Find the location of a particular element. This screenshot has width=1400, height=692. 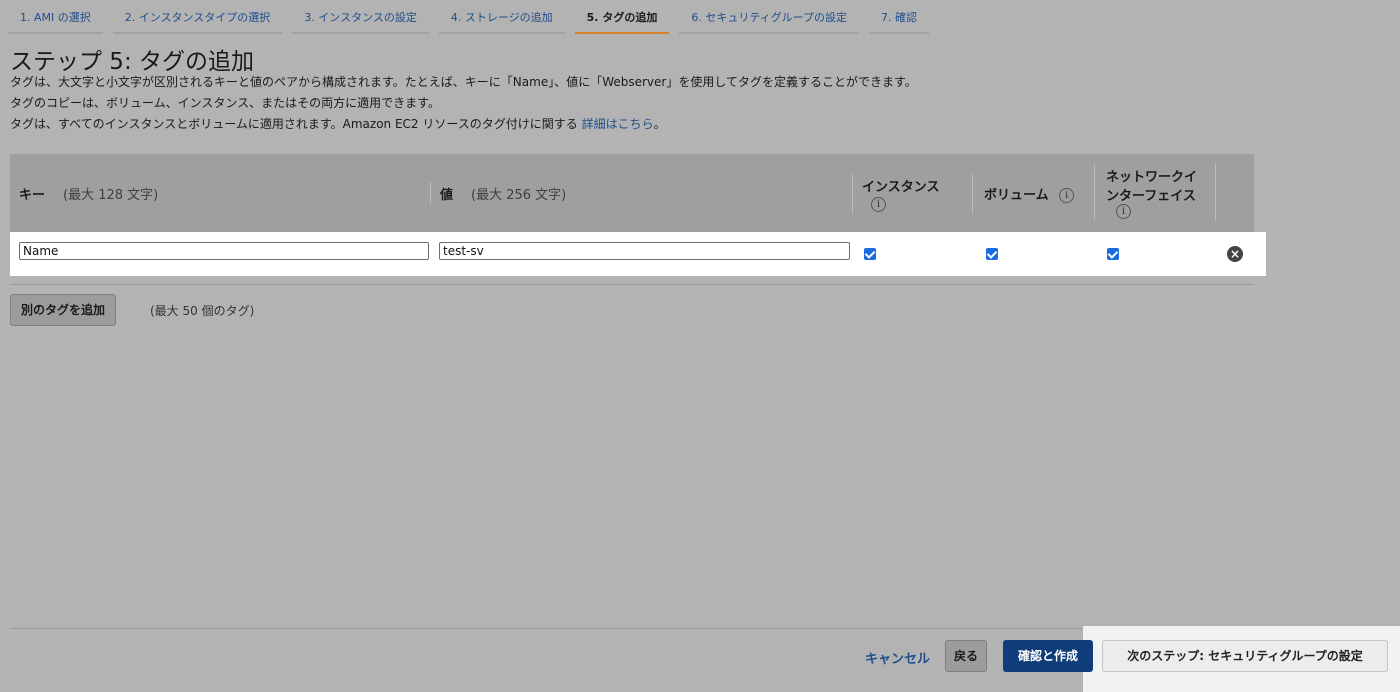

cancel-link: キャンセル is located at coordinates (897, 657).